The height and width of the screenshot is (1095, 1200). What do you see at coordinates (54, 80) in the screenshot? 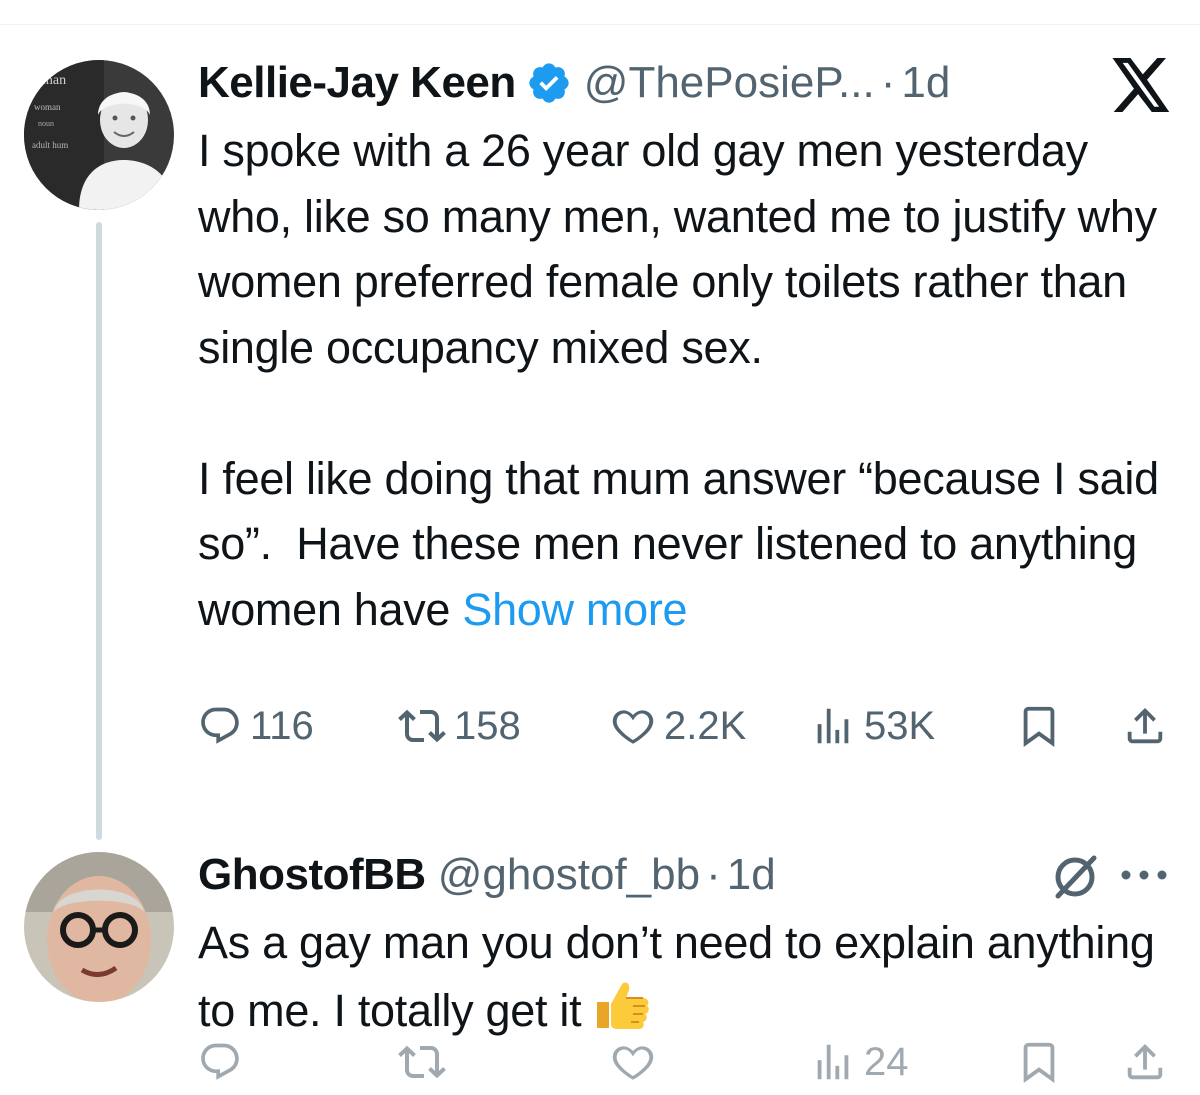
I see `avatar-text-1: man` at bounding box center [54, 80].